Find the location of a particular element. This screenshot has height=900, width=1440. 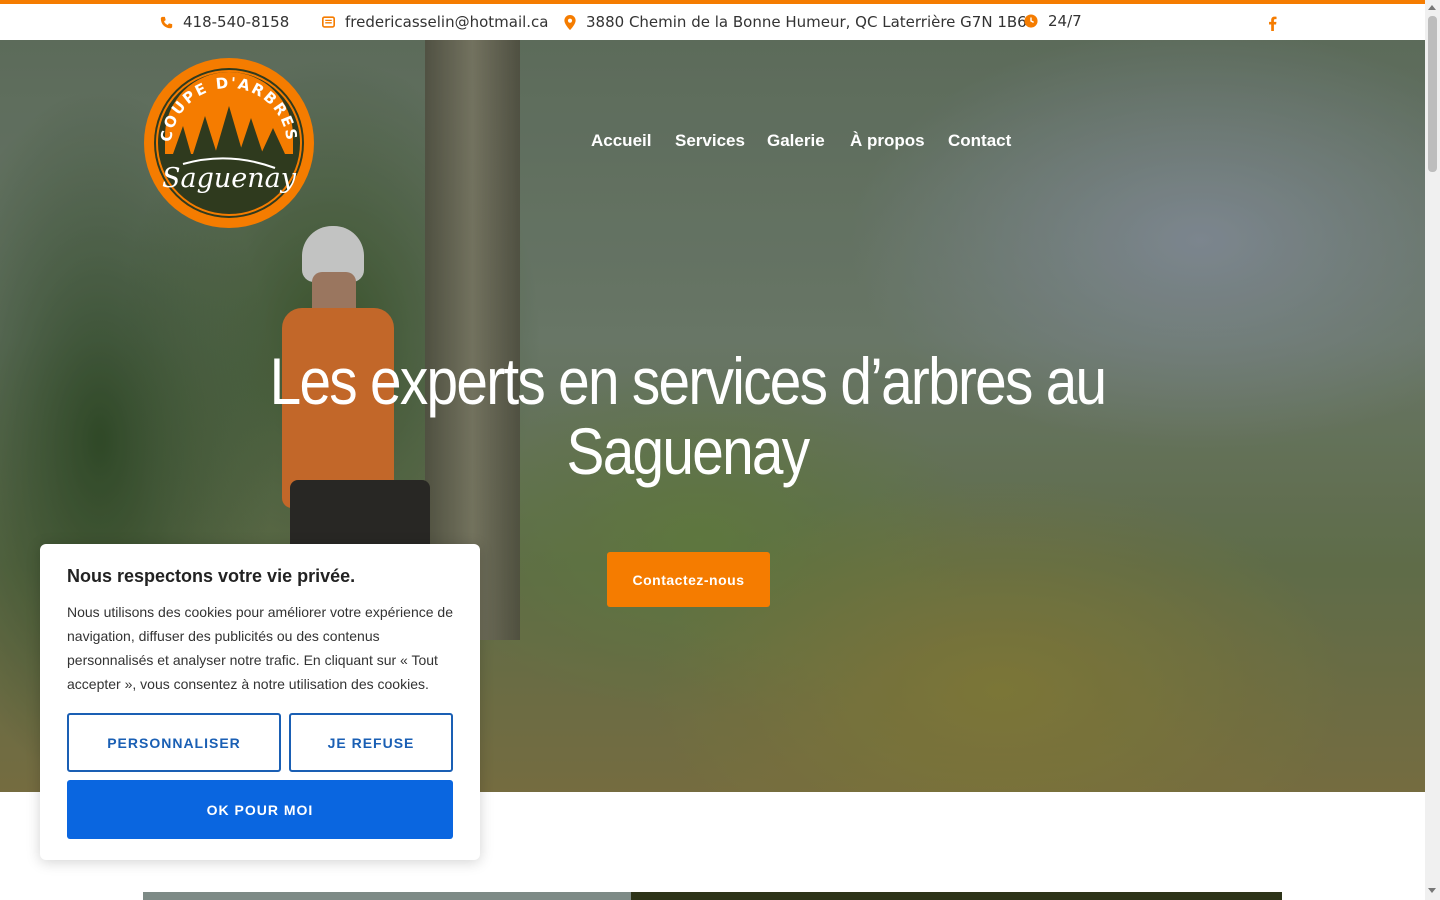

email-contact: fredericasselin@hotmail.ca is located at coordinates (435, 22).